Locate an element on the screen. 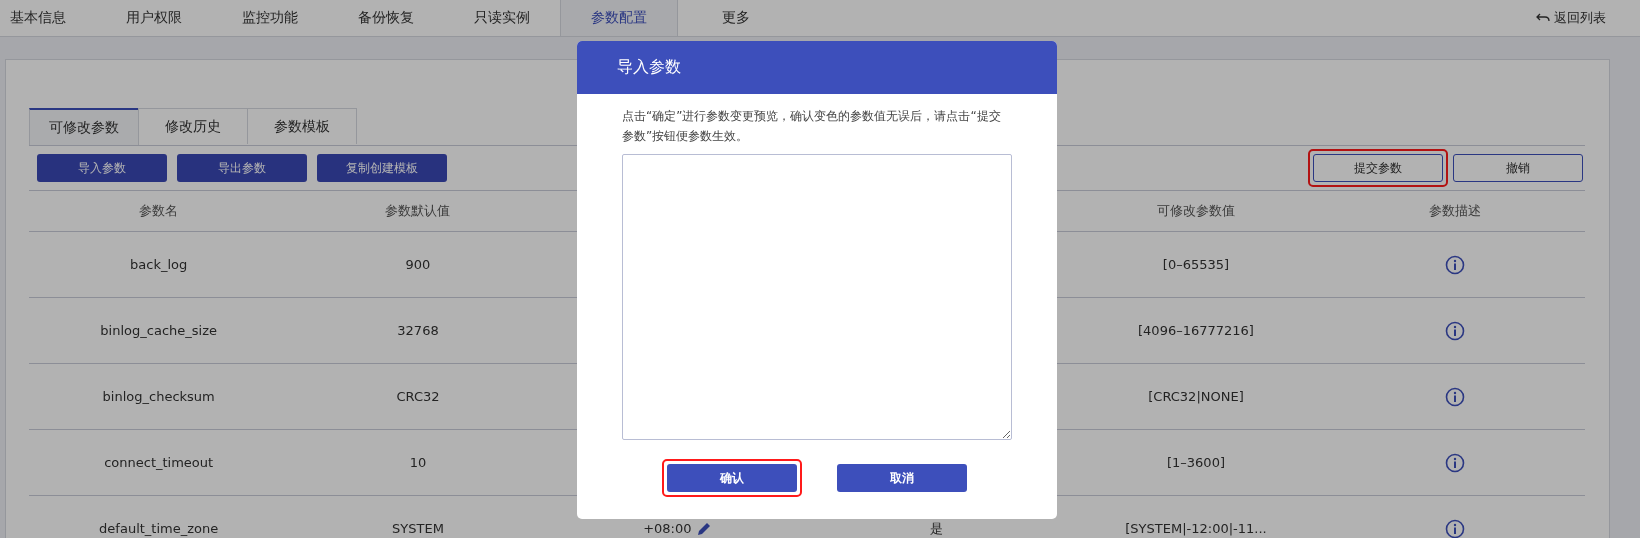 The width and height of the screenshot is (1640, 538). action-button: 撤销 is located at coordinates (1518, 168).